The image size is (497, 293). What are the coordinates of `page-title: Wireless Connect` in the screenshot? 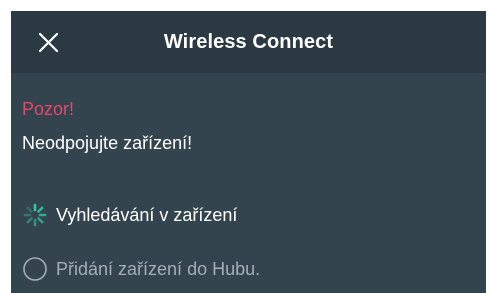 It's located at (248, 42).